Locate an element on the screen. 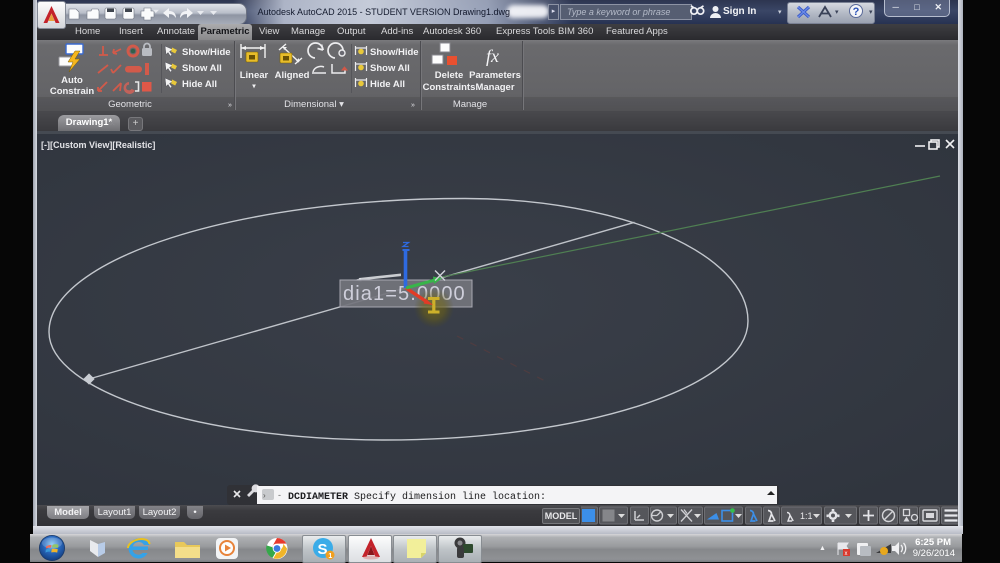 The image size is (1000, 563). svg-text: Auto is located at coordinates (72, 80).